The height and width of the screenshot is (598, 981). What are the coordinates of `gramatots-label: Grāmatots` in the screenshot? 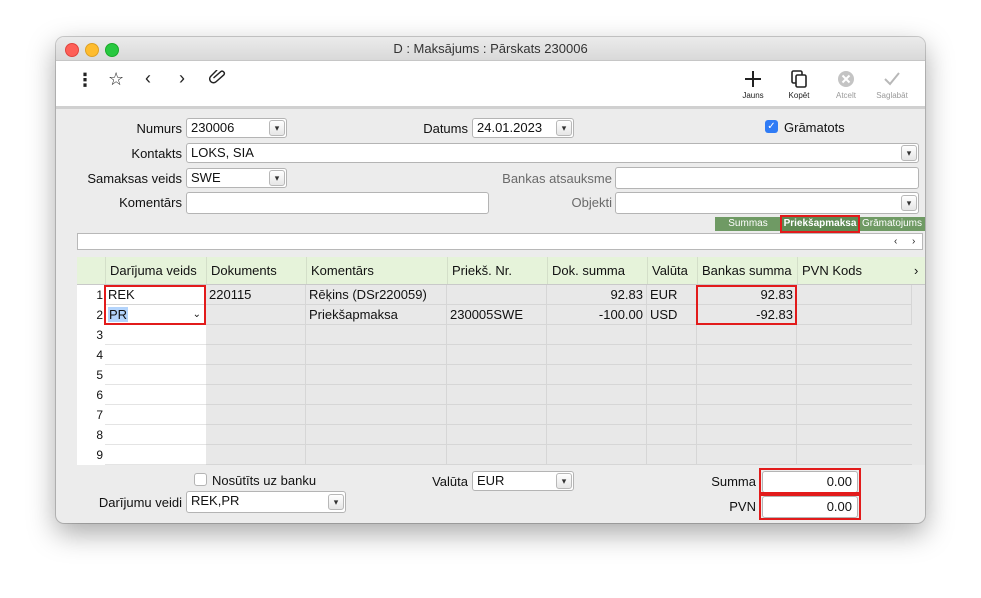 It's located at (814, 127).